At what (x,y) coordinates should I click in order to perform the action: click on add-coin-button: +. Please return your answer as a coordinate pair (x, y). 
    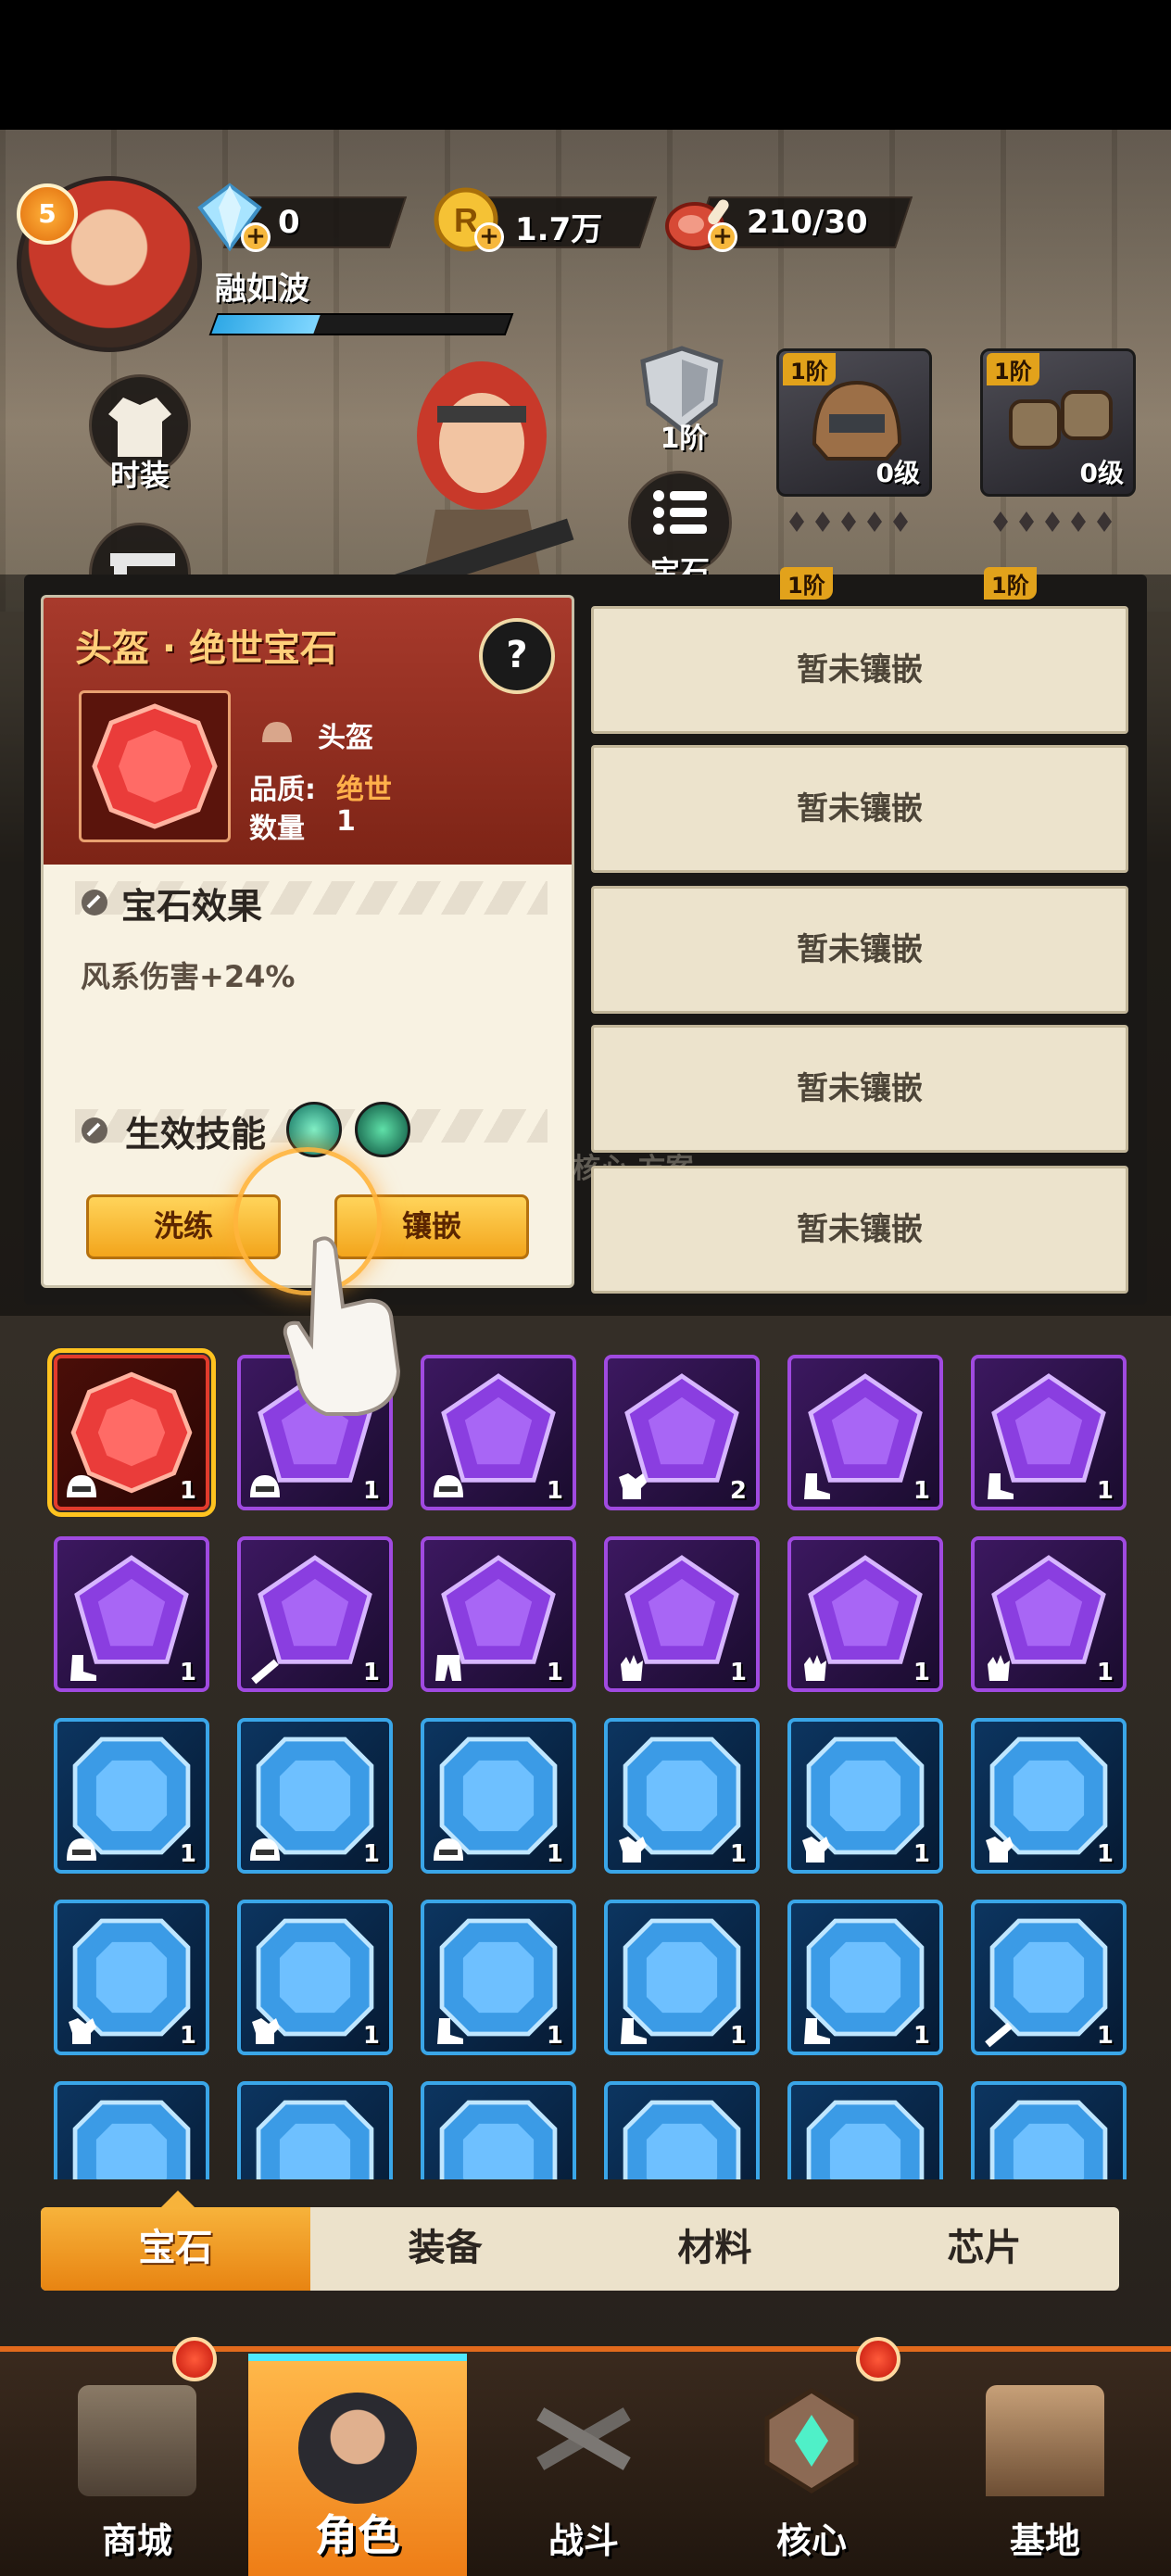
    Looking at the image, I should click on (489, 237).